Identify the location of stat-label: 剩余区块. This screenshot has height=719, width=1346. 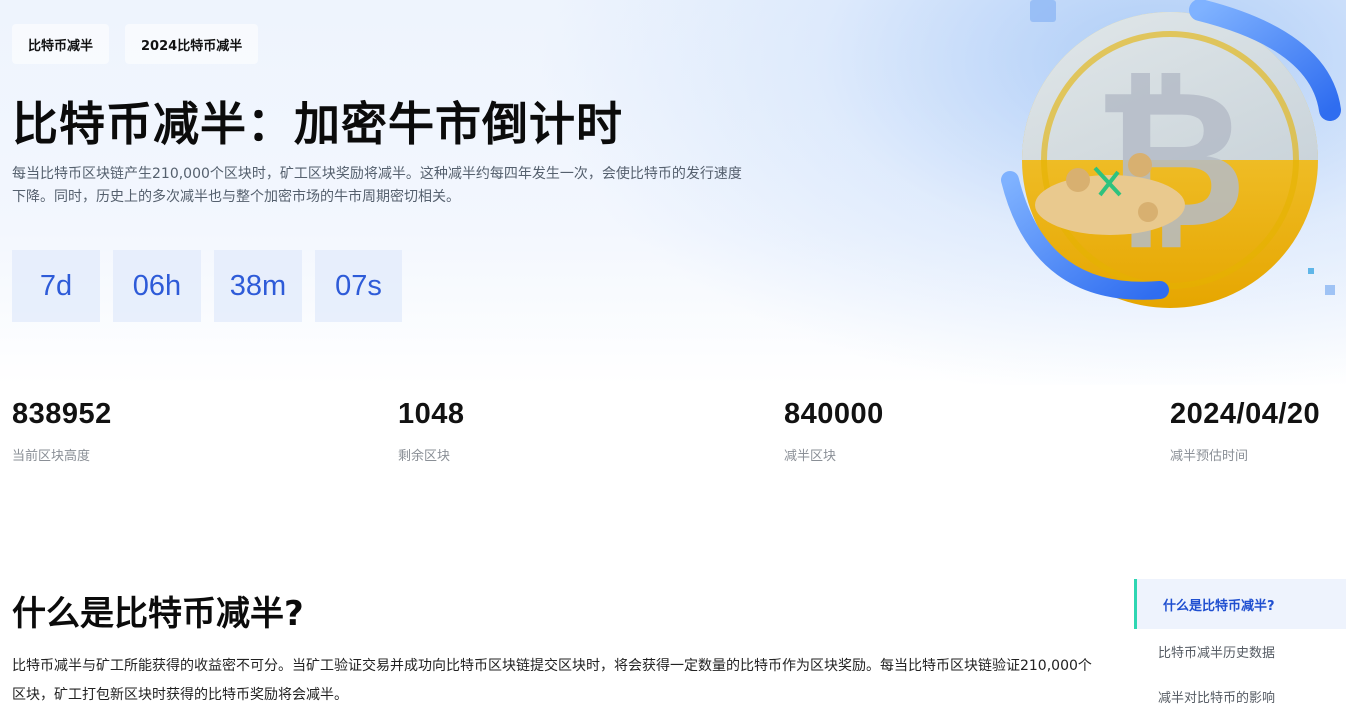
(424, 456).